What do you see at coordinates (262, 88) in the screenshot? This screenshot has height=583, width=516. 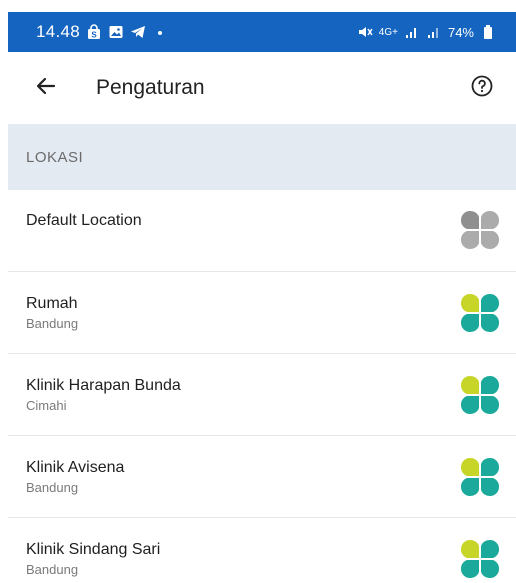 I see `app-bar: Pengaturan` at bounding box center [262, 88].